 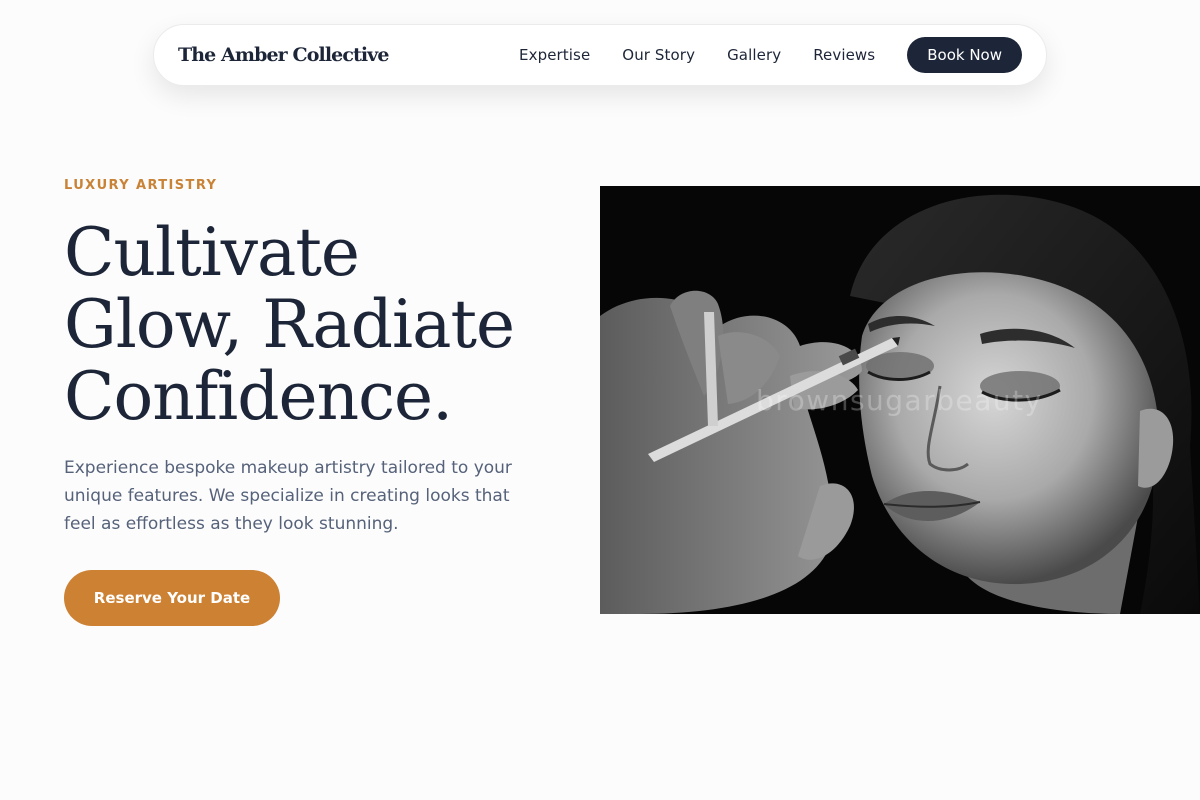 What do you see at coordinates (283, 55) in the screenshot?
I see `brand-logo: The Amber Collective` at bounding box center [283, 55].